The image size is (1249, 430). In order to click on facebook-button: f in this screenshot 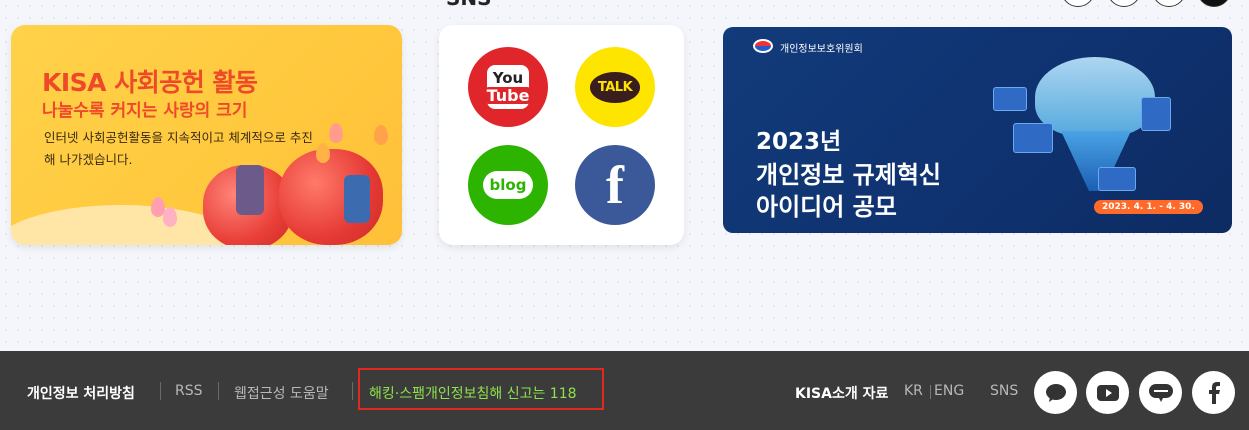, I will do `click(615, 185)`.